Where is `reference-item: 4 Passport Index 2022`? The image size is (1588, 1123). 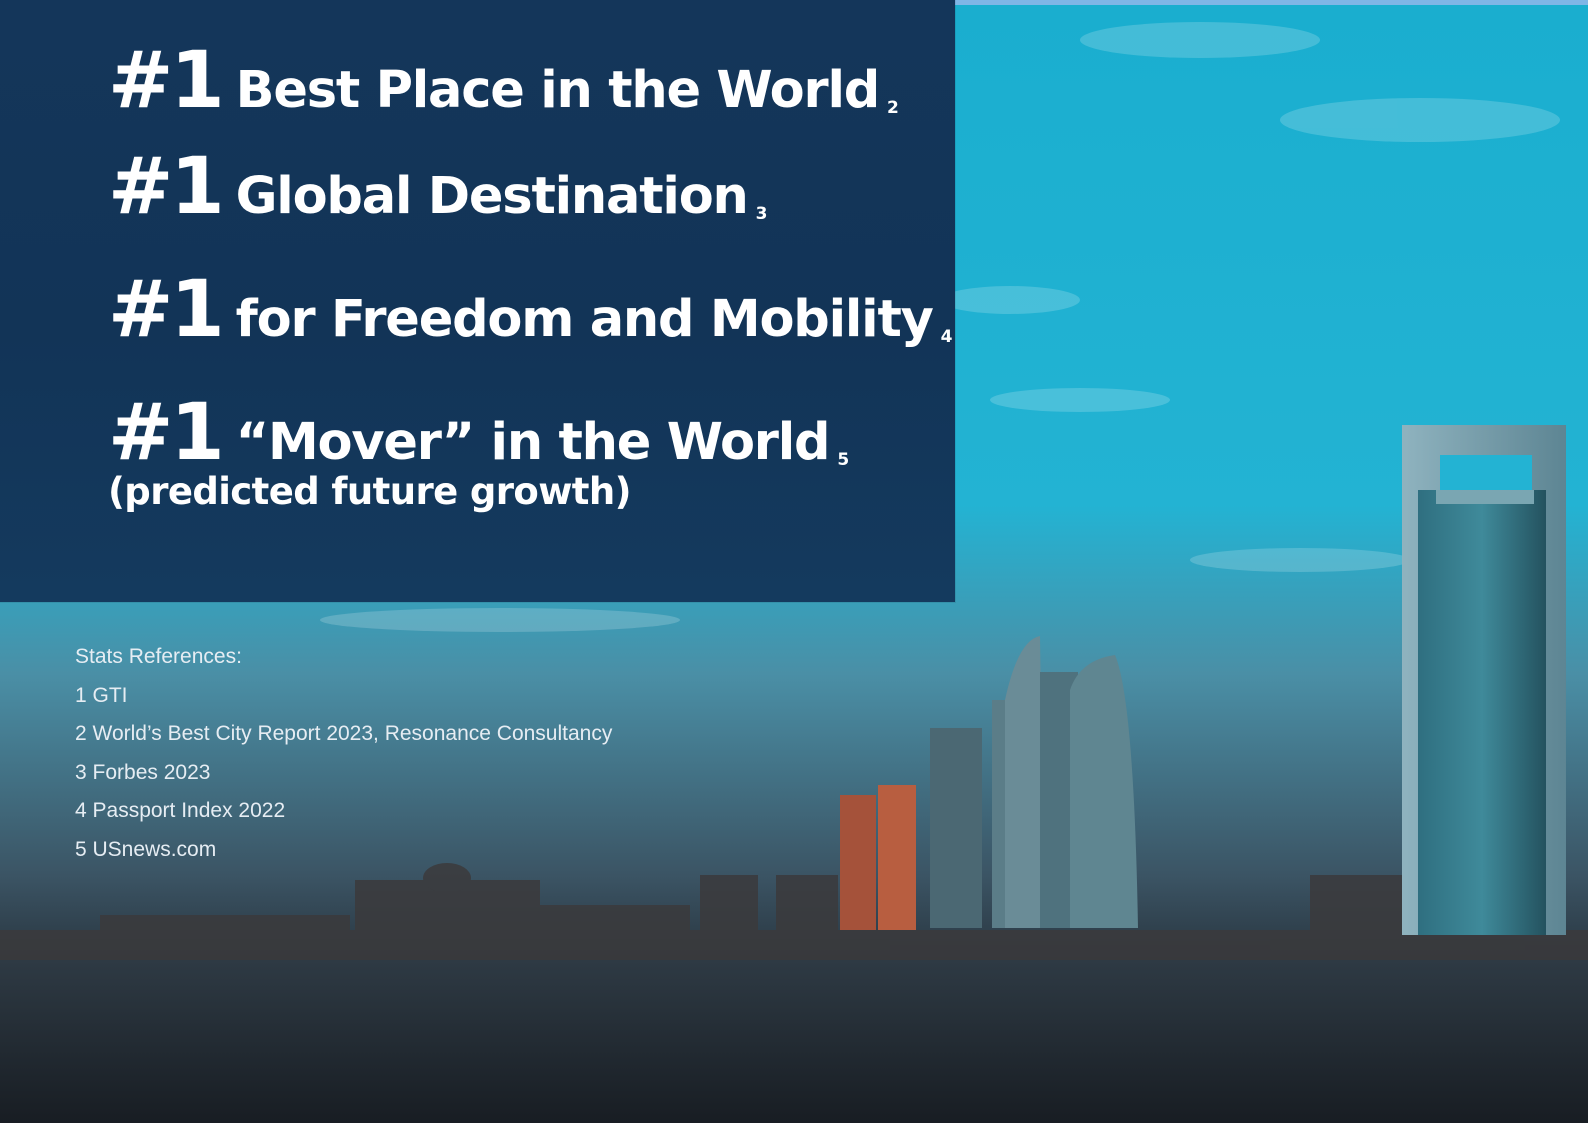 reference-item: 4 Passport Index 2022 is located at coordinates (180, 810).